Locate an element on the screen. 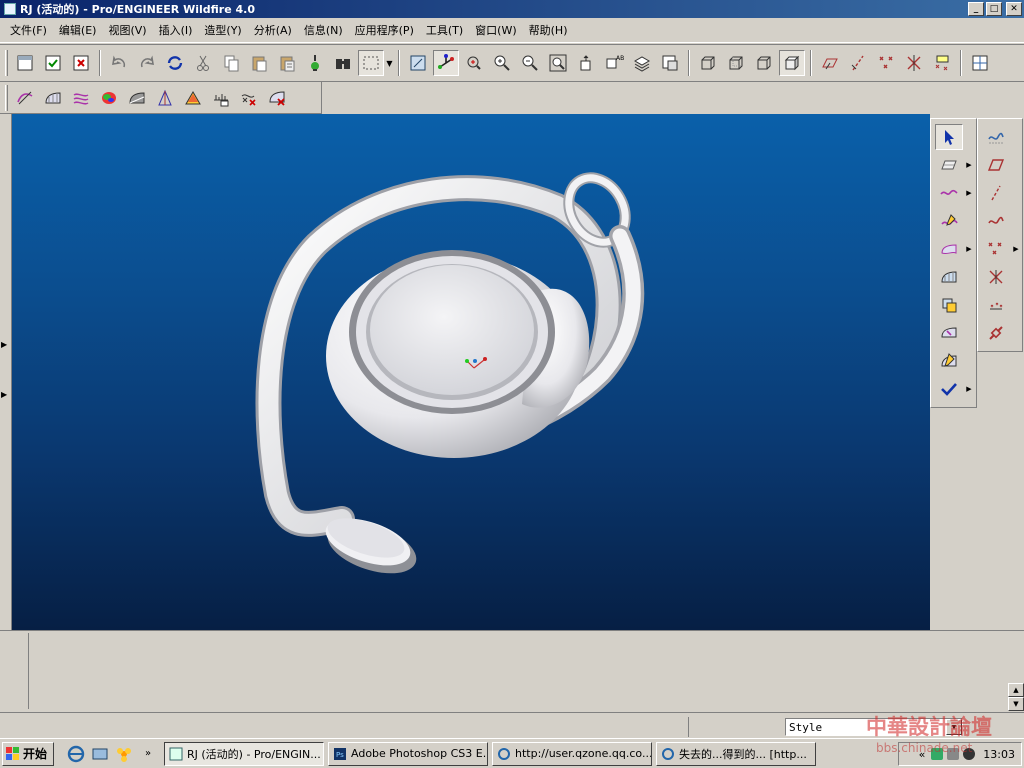 The height and width of the screenshot is (768, 1024). datum-axis-icon is located at coordinates (996, 193).